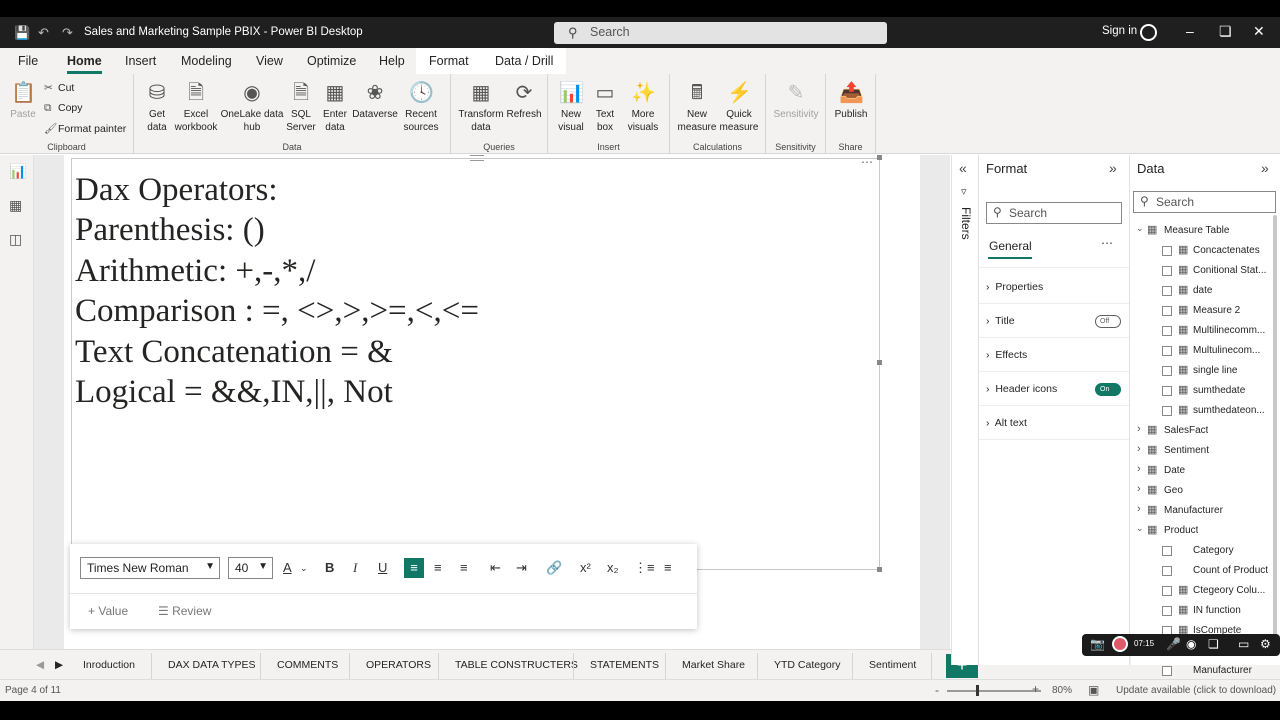 The image size is (1280, 720). I want to click on value-button: + Value, so click(108, 611).